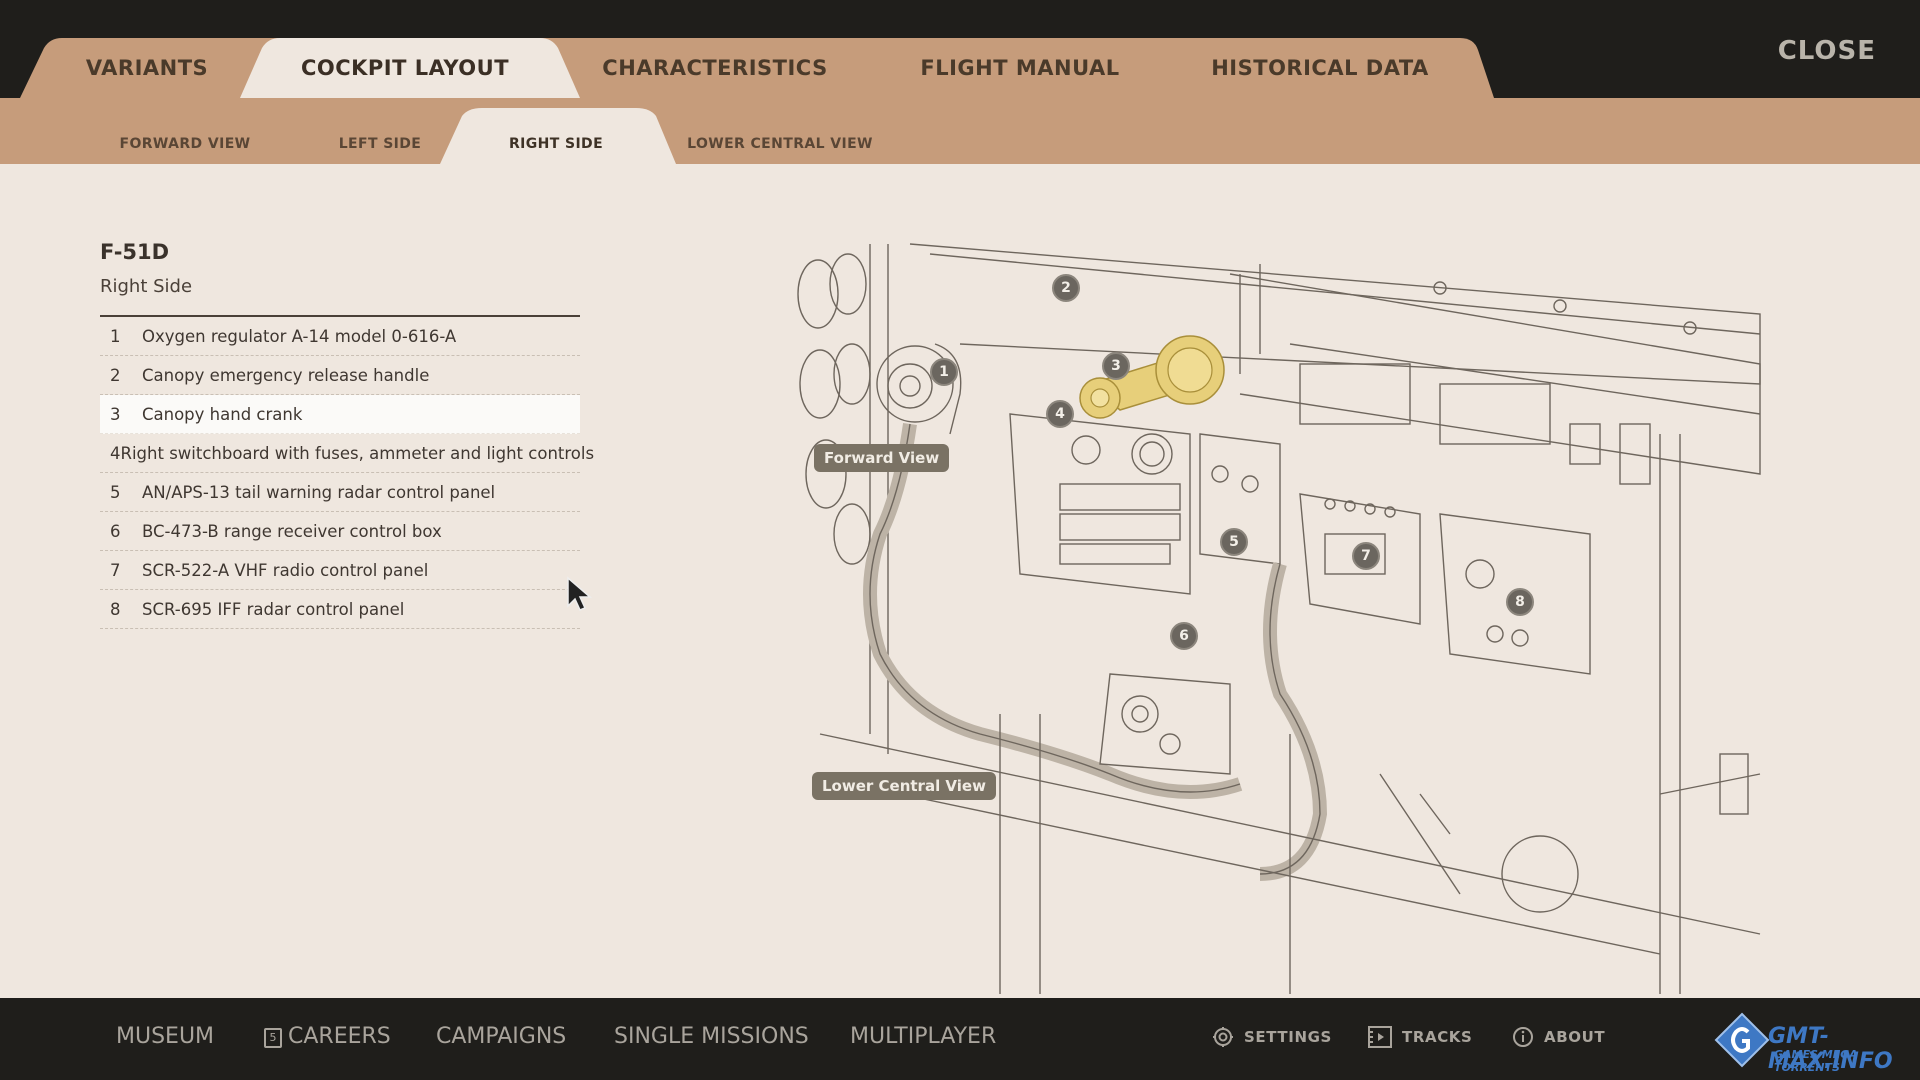  What do you see at coordinates (1223, 1037) in the screenshot?
I see `gear-icon` at bounding box center [1223, 1037].